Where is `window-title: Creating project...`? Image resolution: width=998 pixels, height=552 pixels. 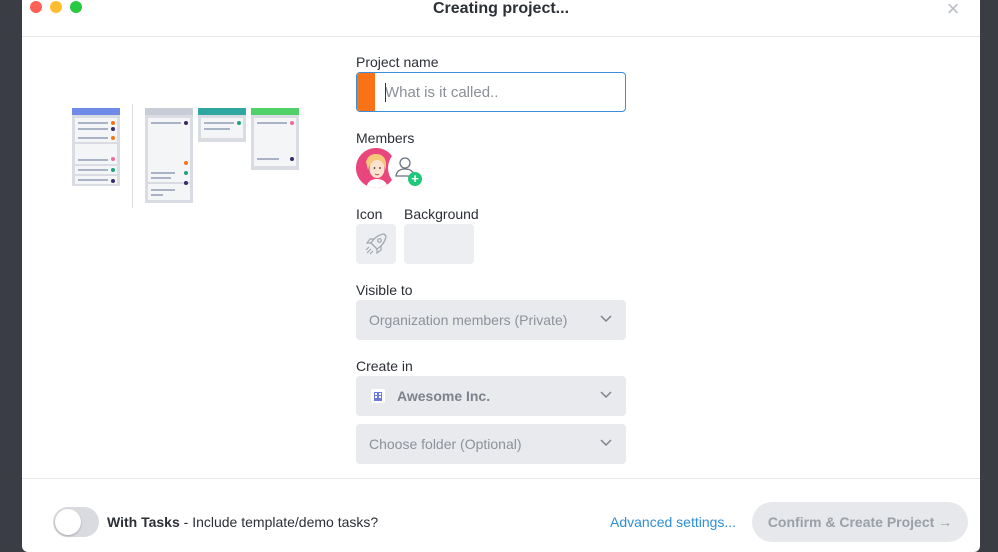
window-title: Creating project... is located at coordinates (501, 8).